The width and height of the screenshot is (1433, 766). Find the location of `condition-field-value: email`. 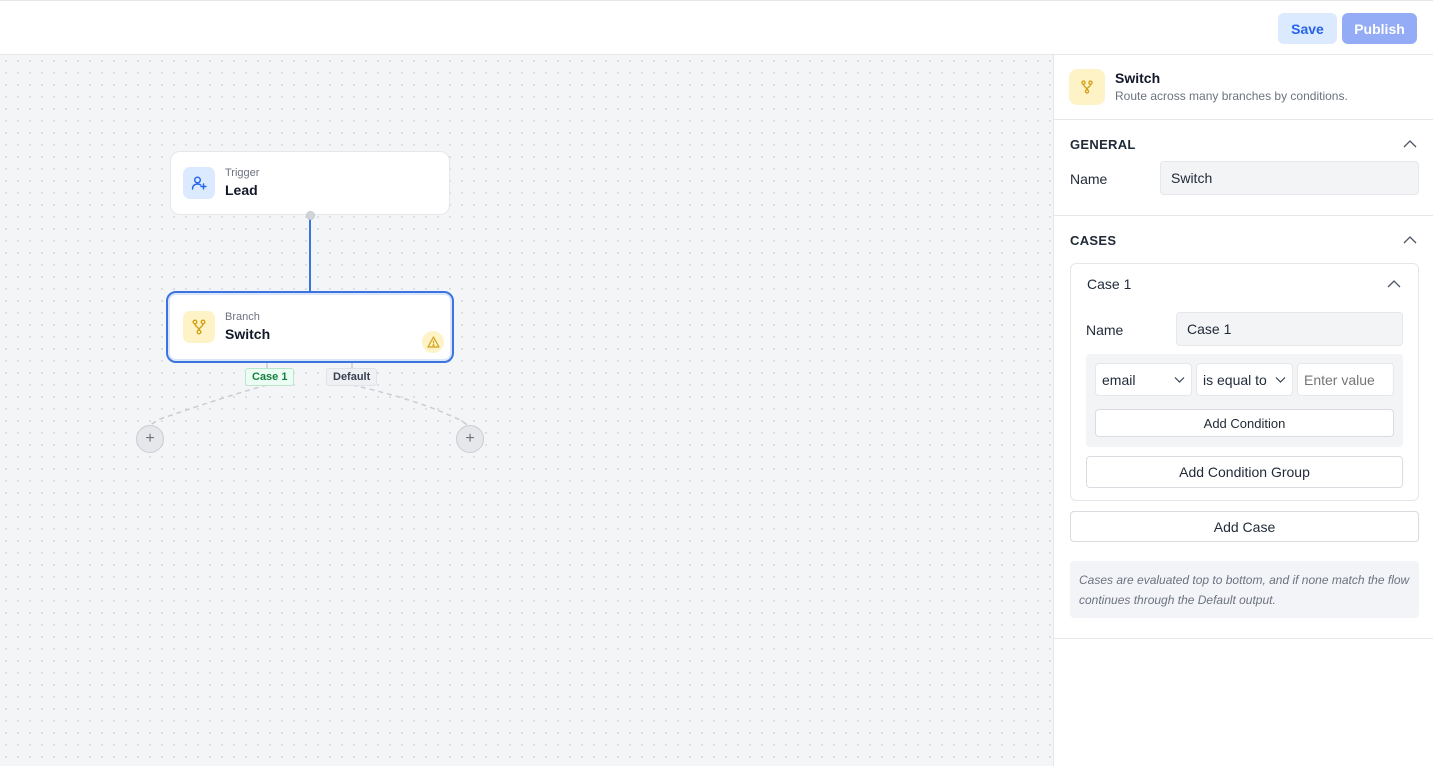

condition-field-value: email is located at coordinates (1119, 379).